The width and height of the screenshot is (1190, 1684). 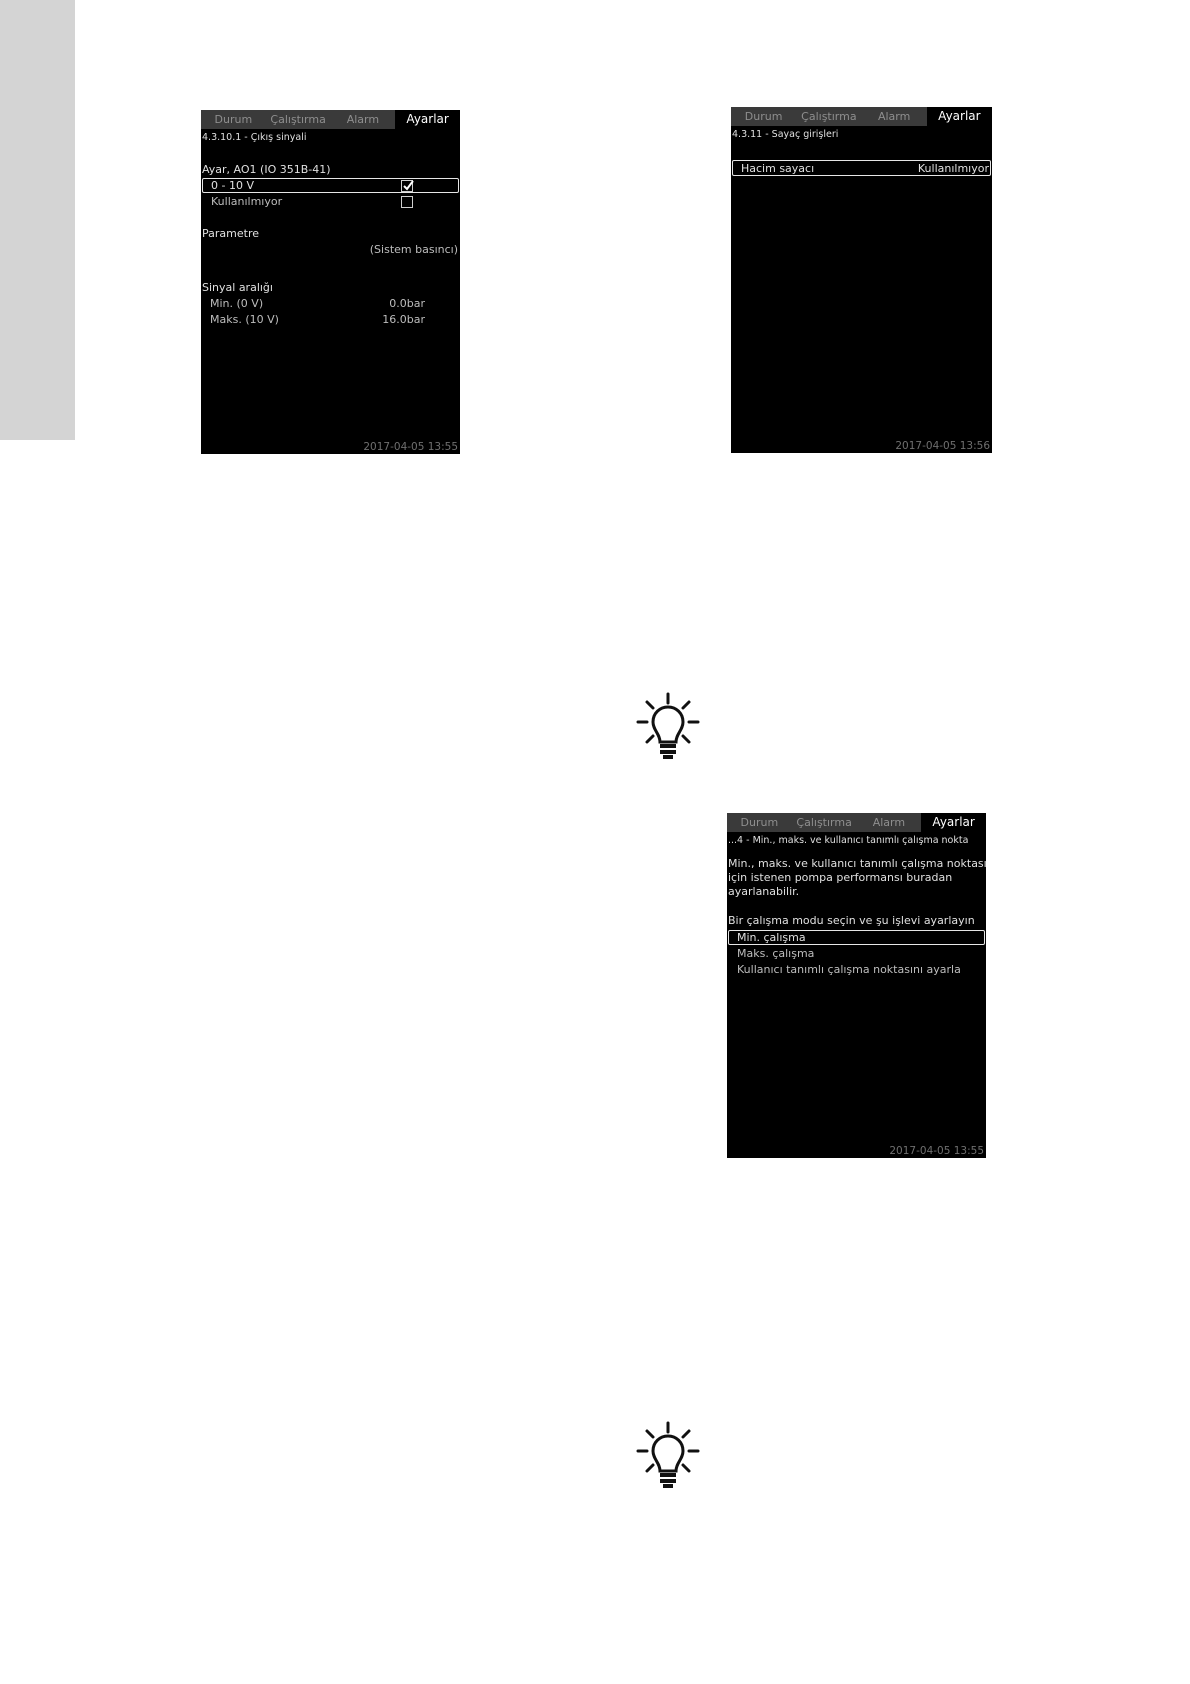 What do you see at coordinates (254, 137) in the screenshot?
I see `screen-title: 4.3.10.1 - Çıkış sinyali` at bounding box center [254, 137].